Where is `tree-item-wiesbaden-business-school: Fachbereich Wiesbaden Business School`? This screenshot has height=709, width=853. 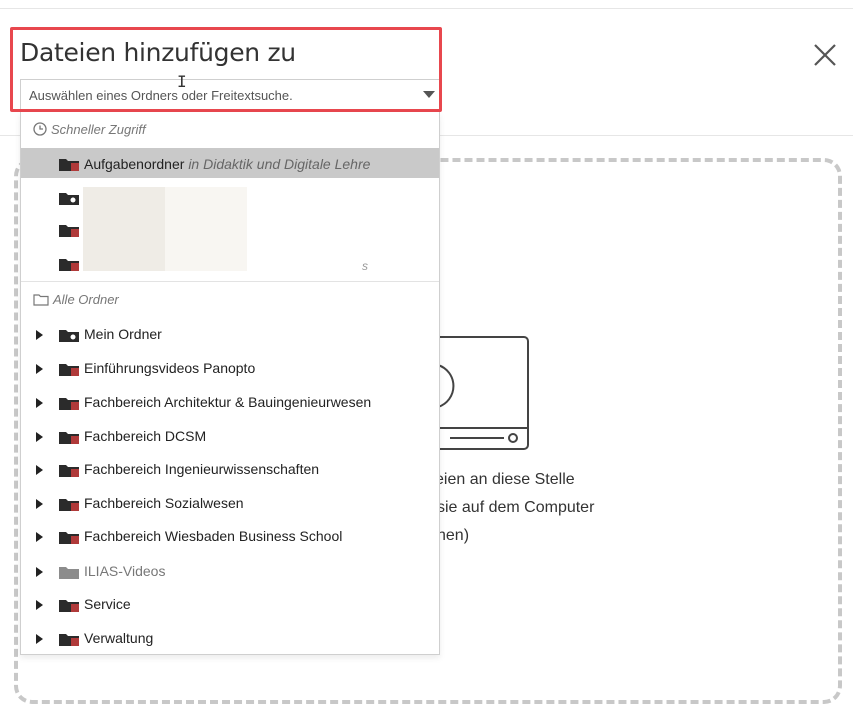 tree-item-wiesbaden-business-school: Fachbereich Wiesbaden Business School is located at coordinates (230, 536).